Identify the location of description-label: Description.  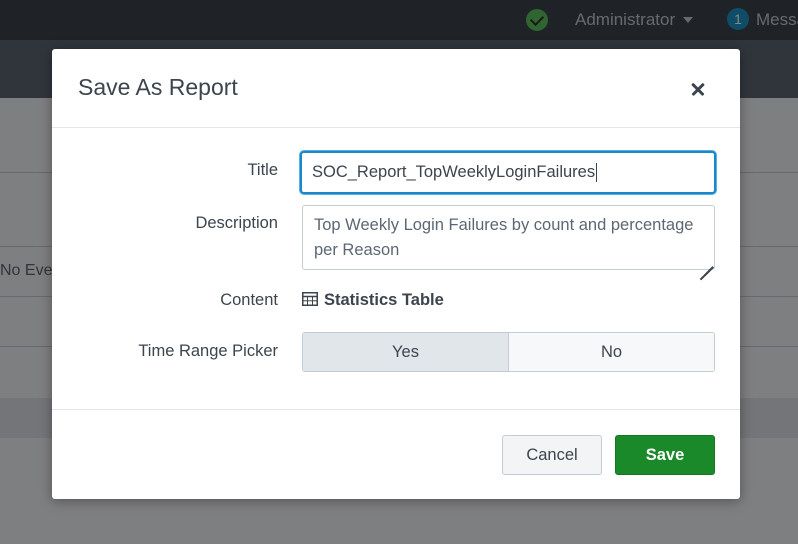
(236, 223).